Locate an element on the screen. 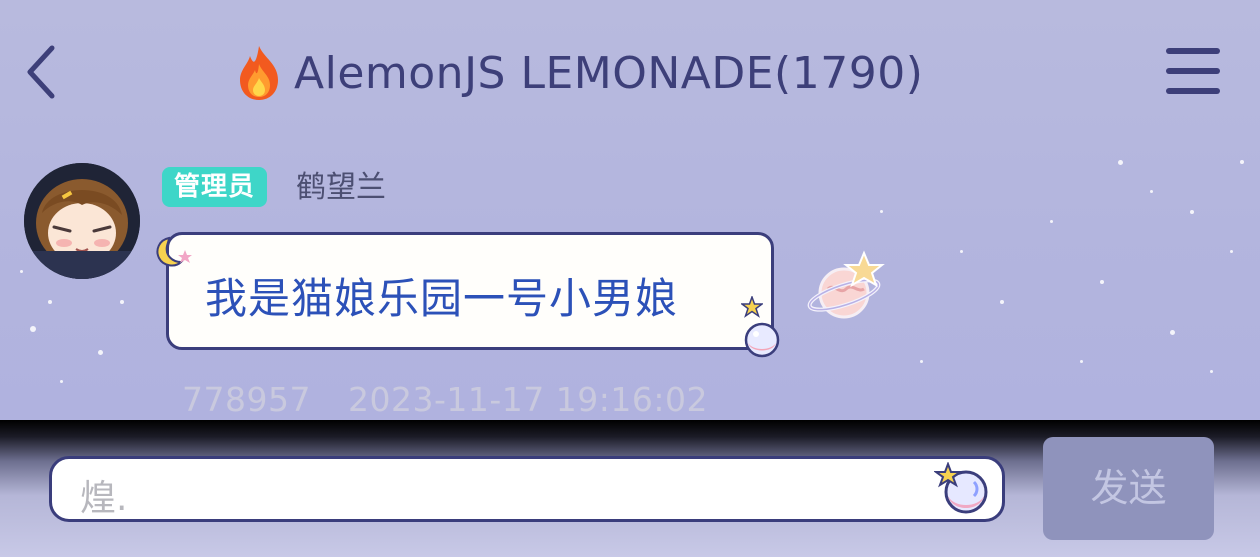 The image size is (1260, 557). message-meta: 778957 2023-11-17 19:16:02 is located at coordinates (458, 399).